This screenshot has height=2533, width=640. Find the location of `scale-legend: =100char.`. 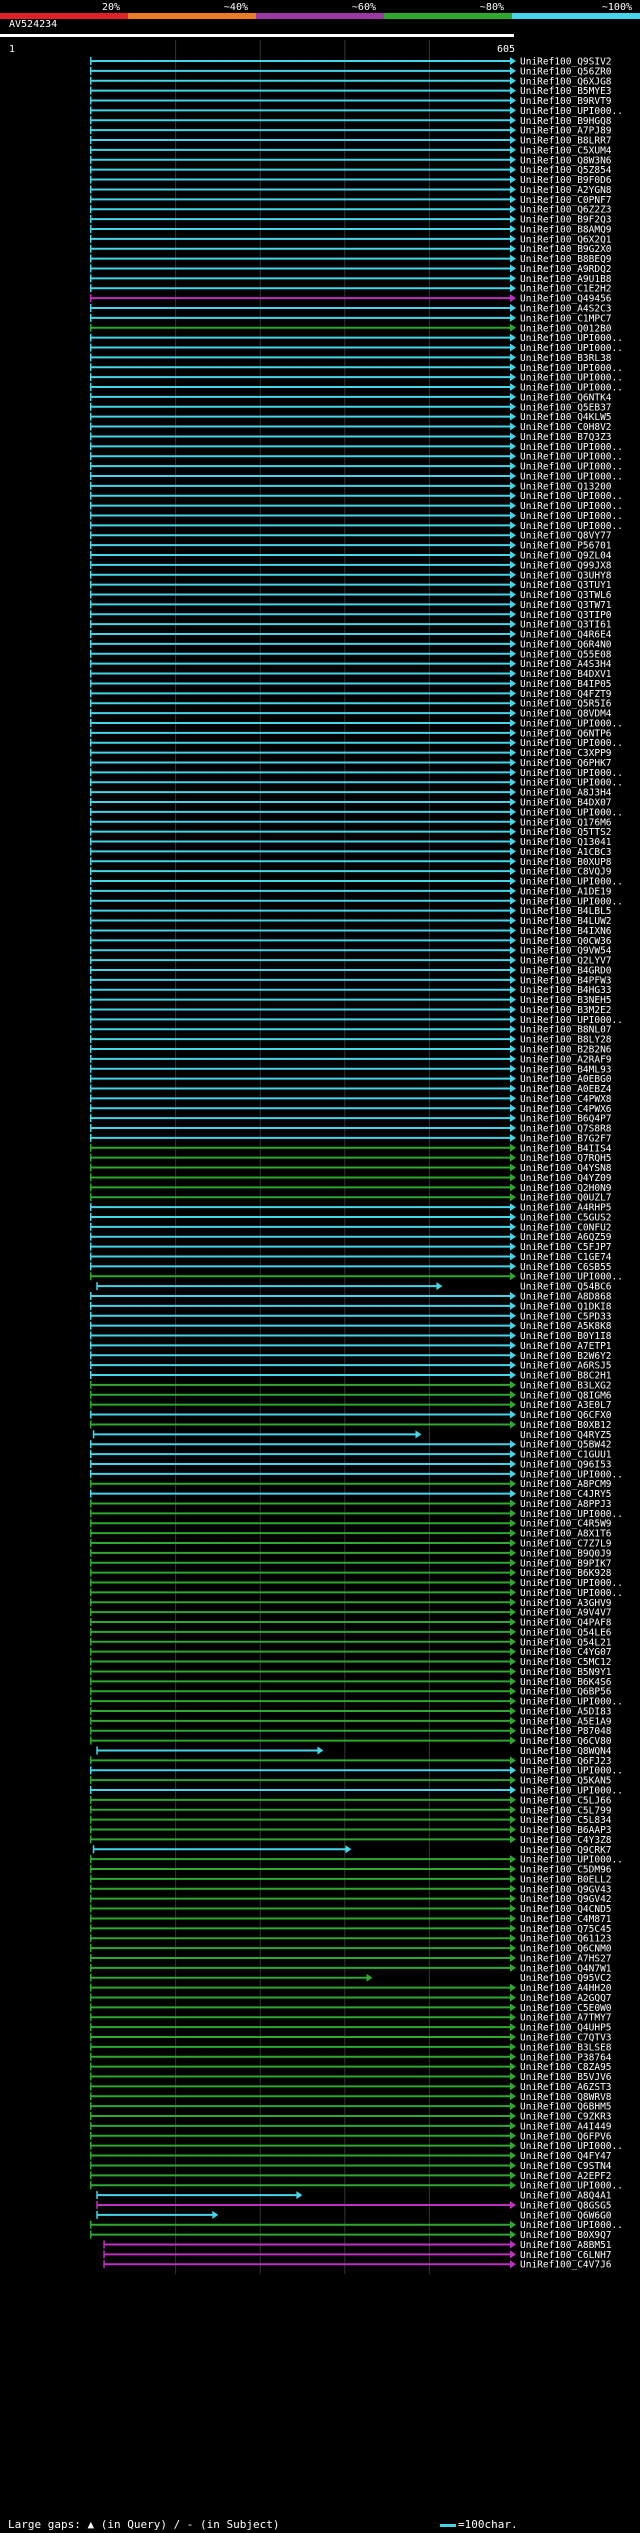

scale-legend: =100char. is located at coordinates (479, 2524).